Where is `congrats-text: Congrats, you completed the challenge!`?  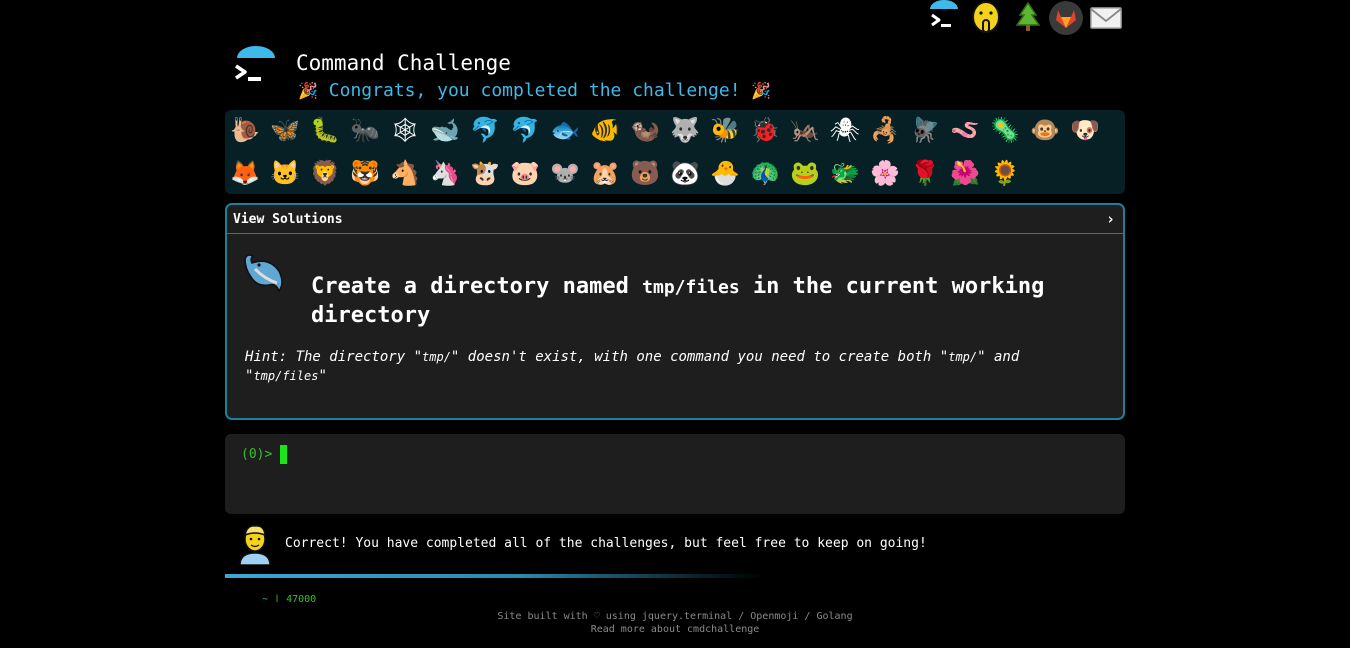
congrats-text: Congrats, you completed the challenge! is located at coordinates (534, 90).